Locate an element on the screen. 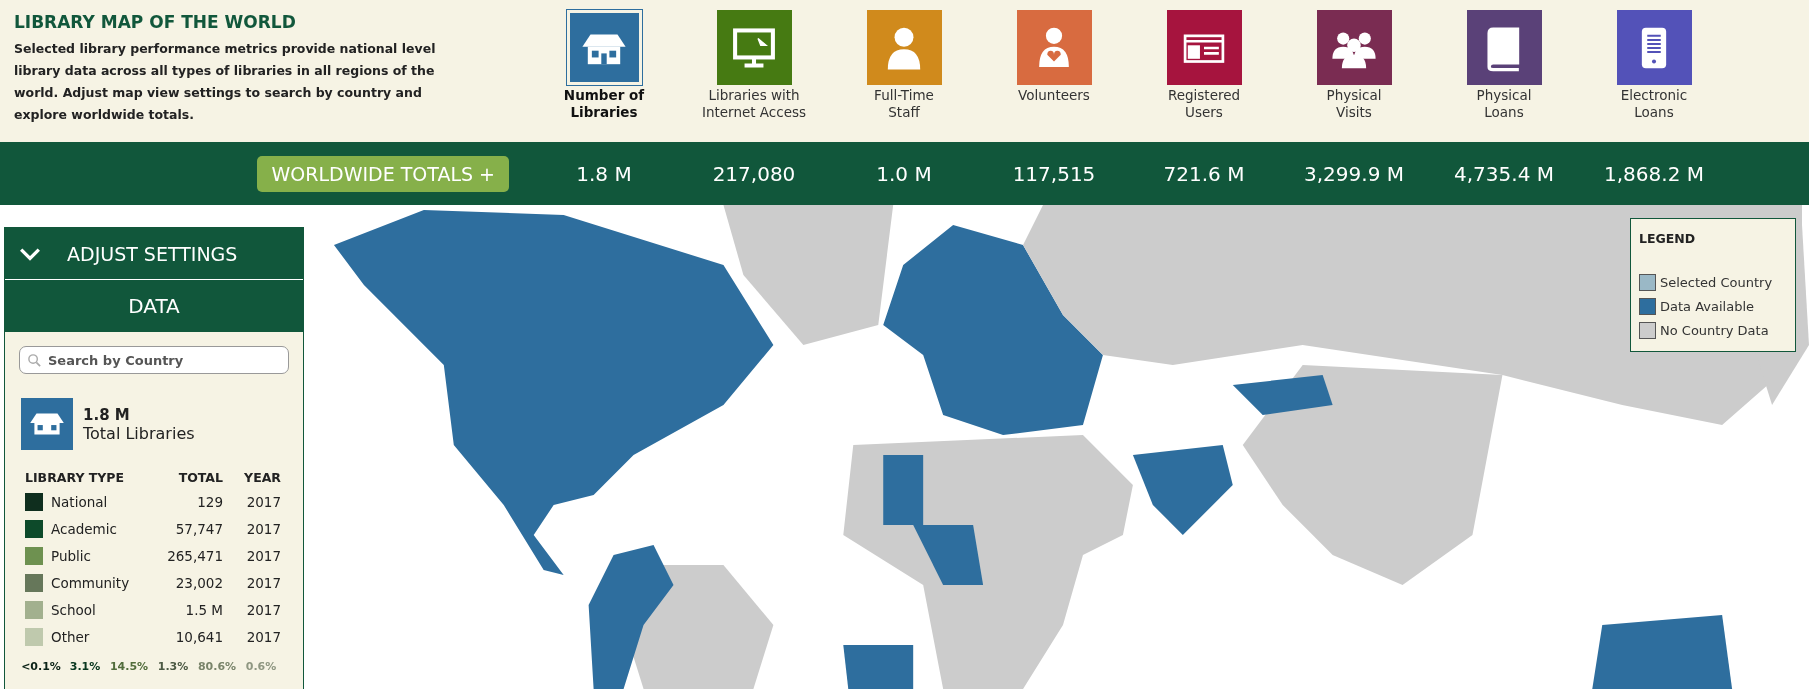  metric-total: 217,080 is located at coordinates (754, 173).